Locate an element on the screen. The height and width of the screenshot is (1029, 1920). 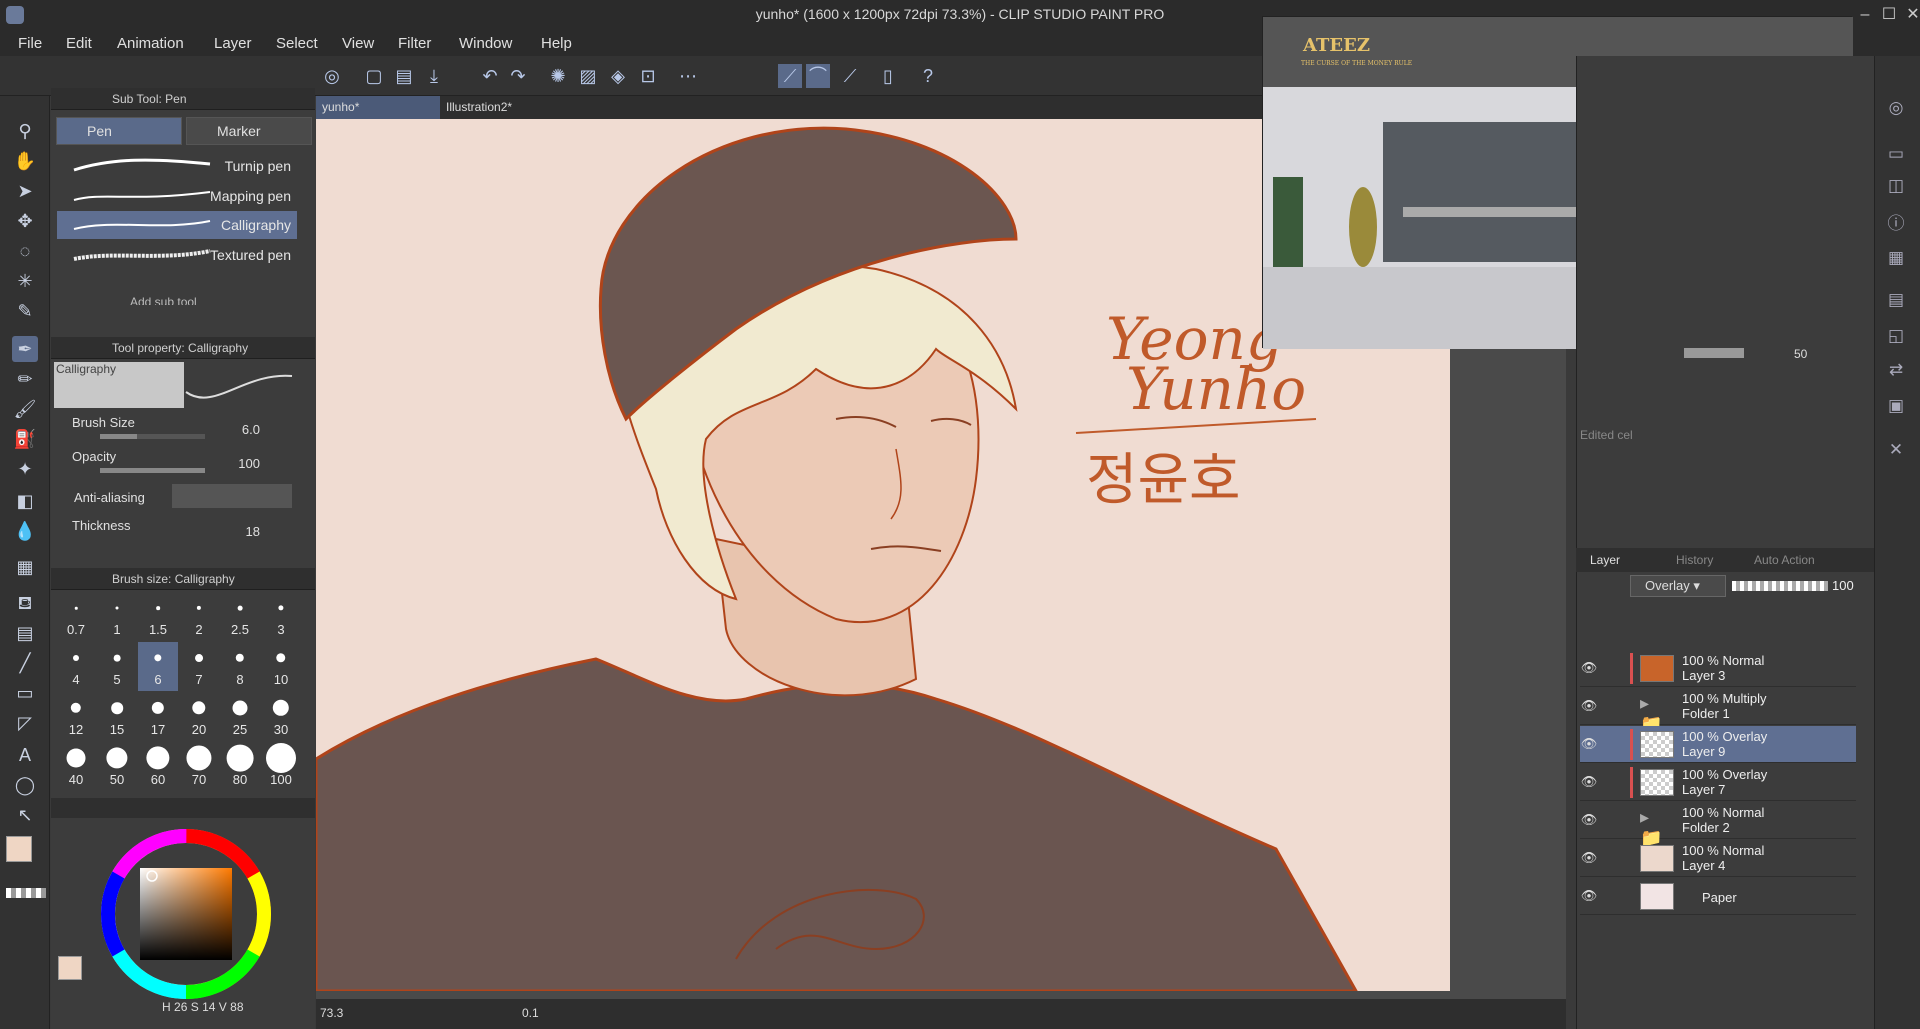
layers-icon: ◱ is located at coordinates (1896, 336).